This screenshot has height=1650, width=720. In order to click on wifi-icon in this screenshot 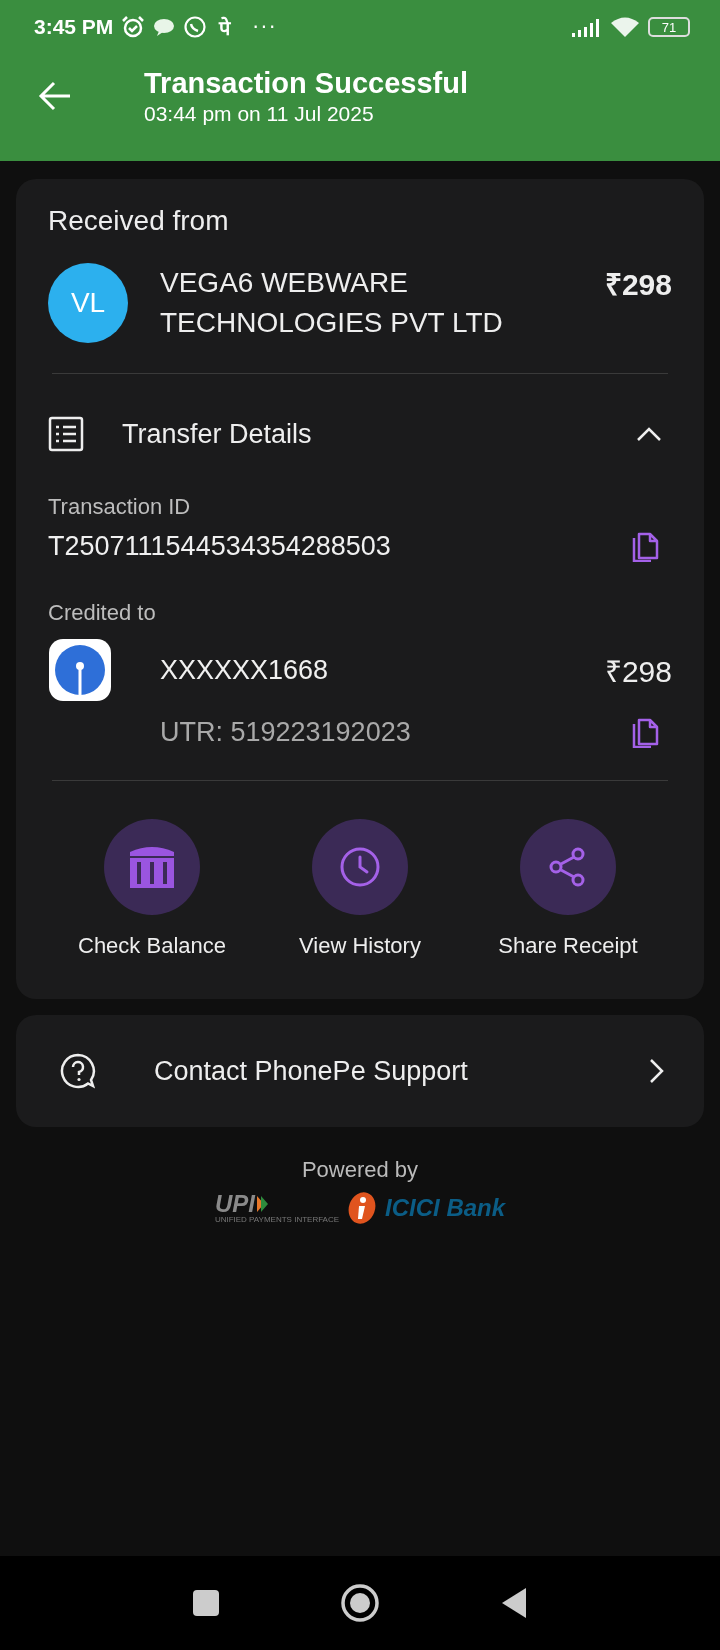, I will do `click(625, 27)`.